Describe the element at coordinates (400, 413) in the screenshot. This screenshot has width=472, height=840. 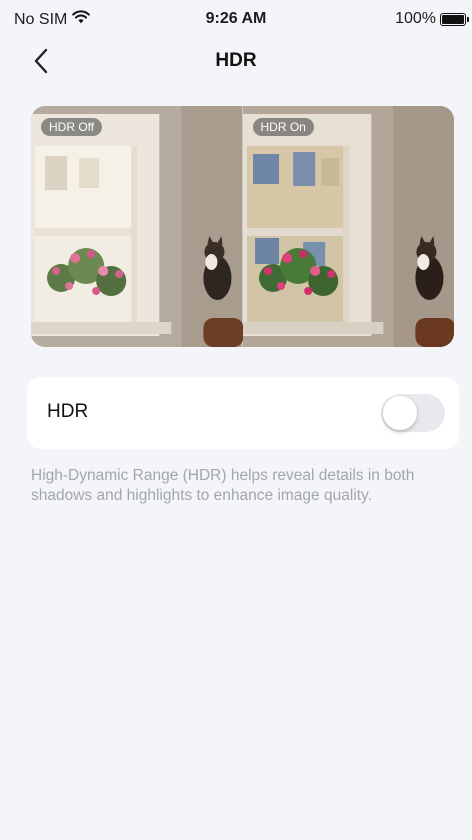
I see `toggle-knob` at that location.